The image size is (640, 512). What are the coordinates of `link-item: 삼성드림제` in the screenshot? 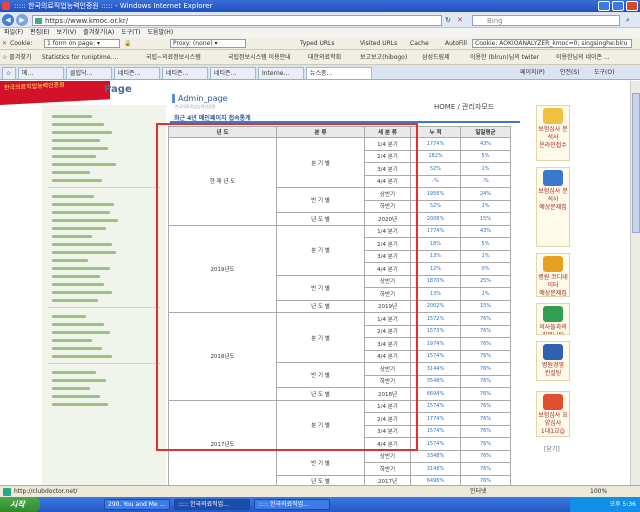 It's located at (436, 57).